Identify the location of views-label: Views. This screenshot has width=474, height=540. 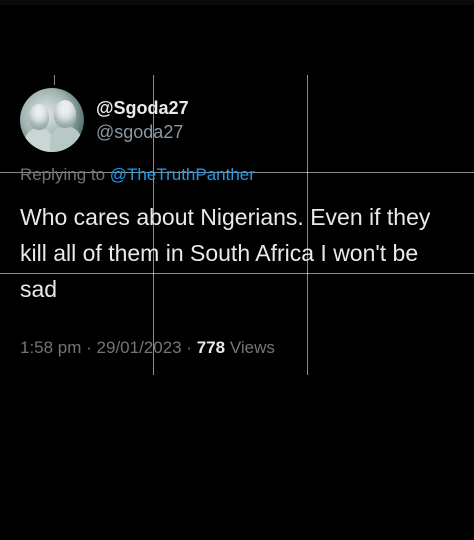
(250, 347).